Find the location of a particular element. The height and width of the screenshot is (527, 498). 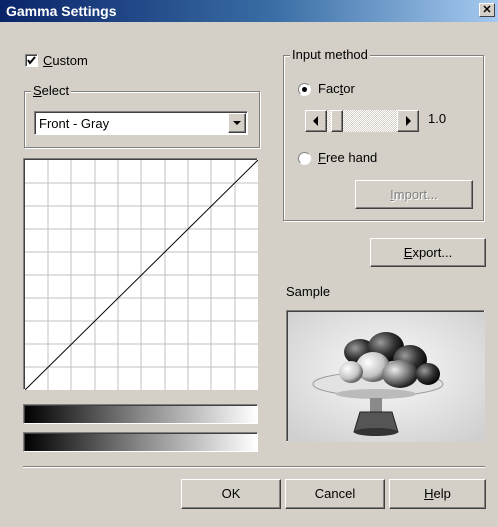

free-hand-label: Free hand is located at coordinates (347, 157).